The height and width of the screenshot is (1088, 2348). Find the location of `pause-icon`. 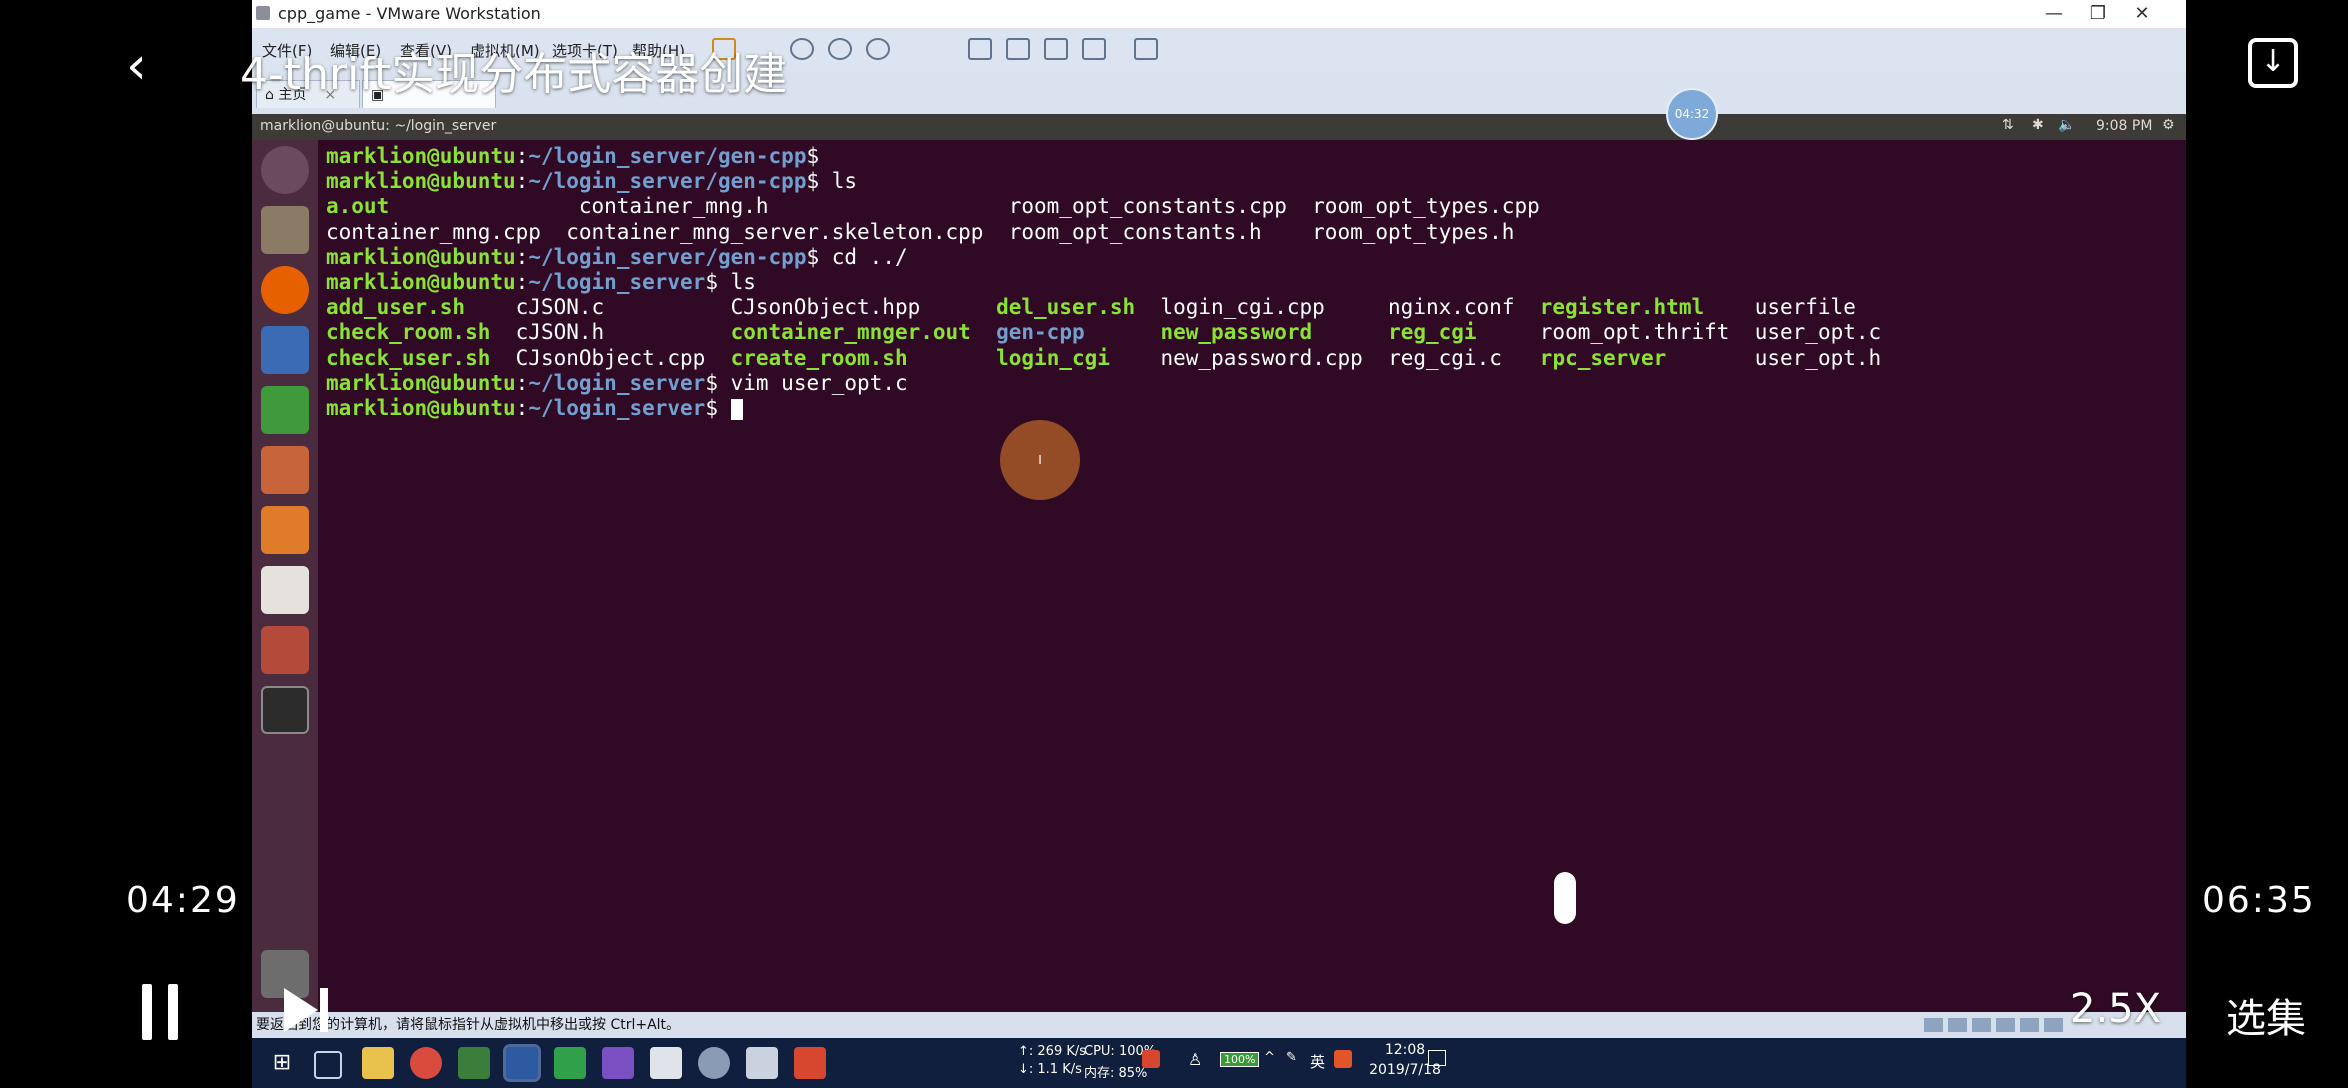

pause-icon is located at coordinates (161, 1012).